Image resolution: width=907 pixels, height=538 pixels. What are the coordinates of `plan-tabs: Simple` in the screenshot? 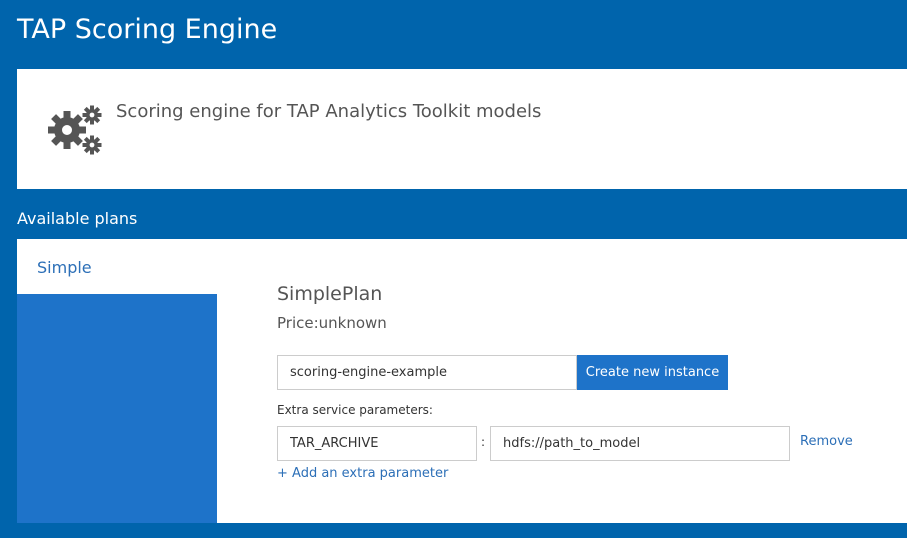 It's located at (117, 381).